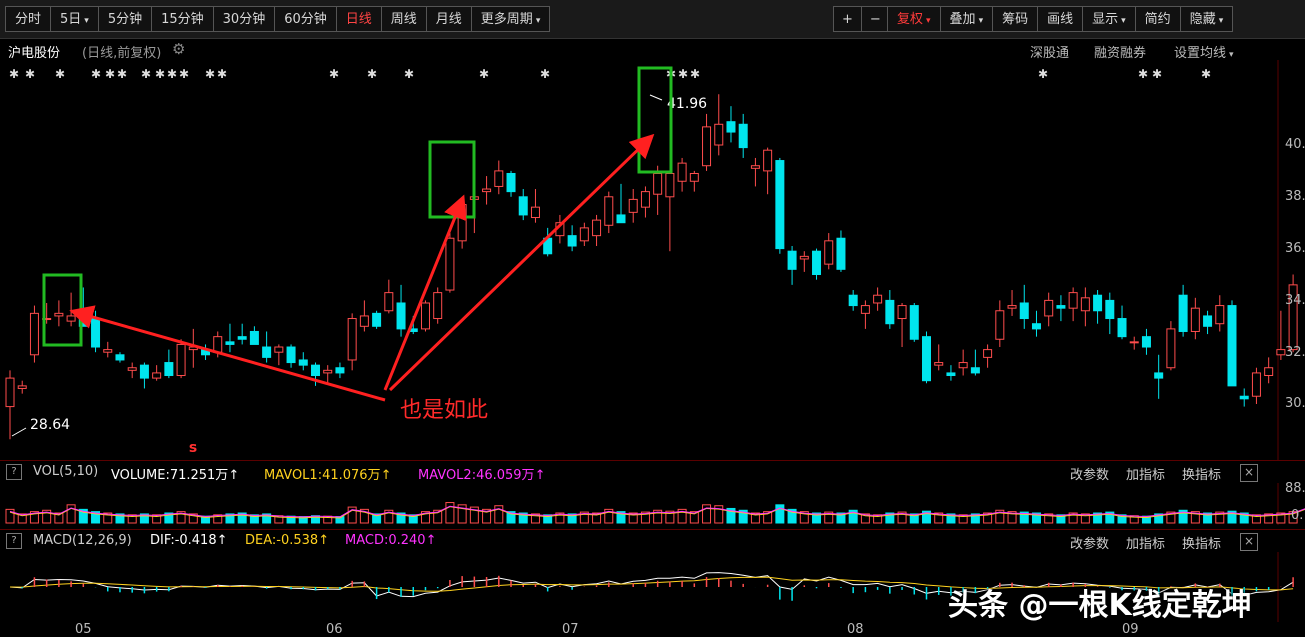  What do you see at coordinates (687, 104) in the screenshot?
I see `high-price-label: 41.96` at bounding box center [687, 104].